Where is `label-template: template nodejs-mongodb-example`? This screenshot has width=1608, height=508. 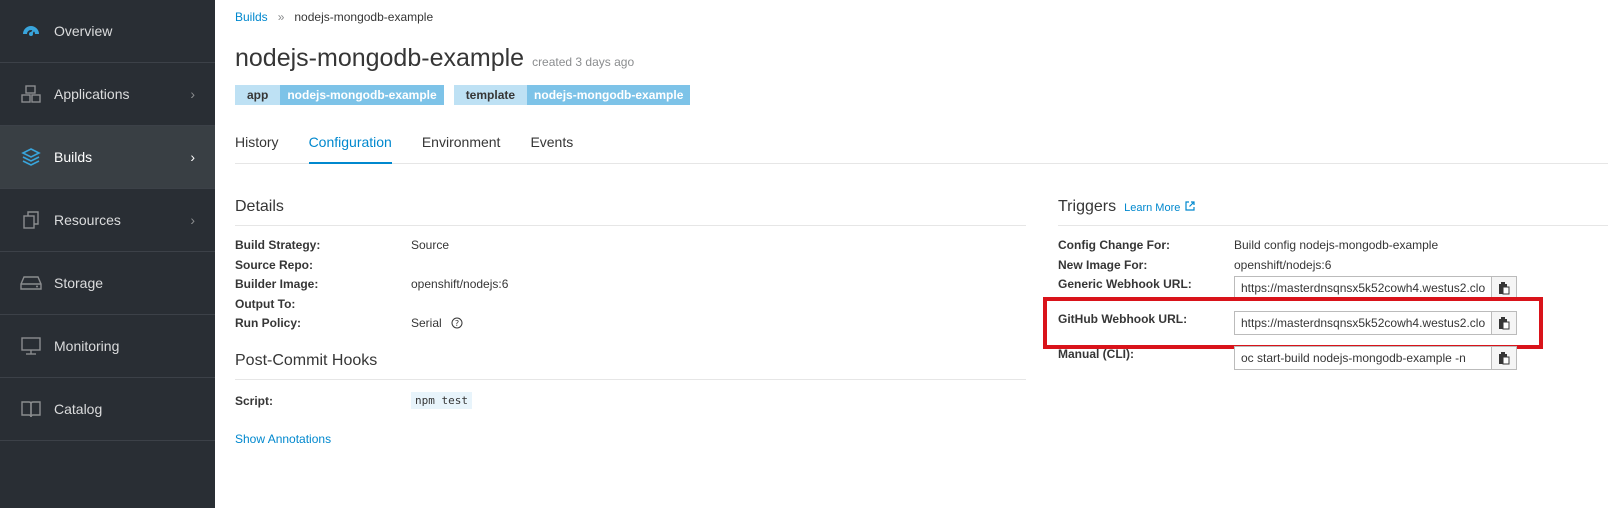 label-template: template nodejs-mongodb-example is located at coordinates (572, 95).